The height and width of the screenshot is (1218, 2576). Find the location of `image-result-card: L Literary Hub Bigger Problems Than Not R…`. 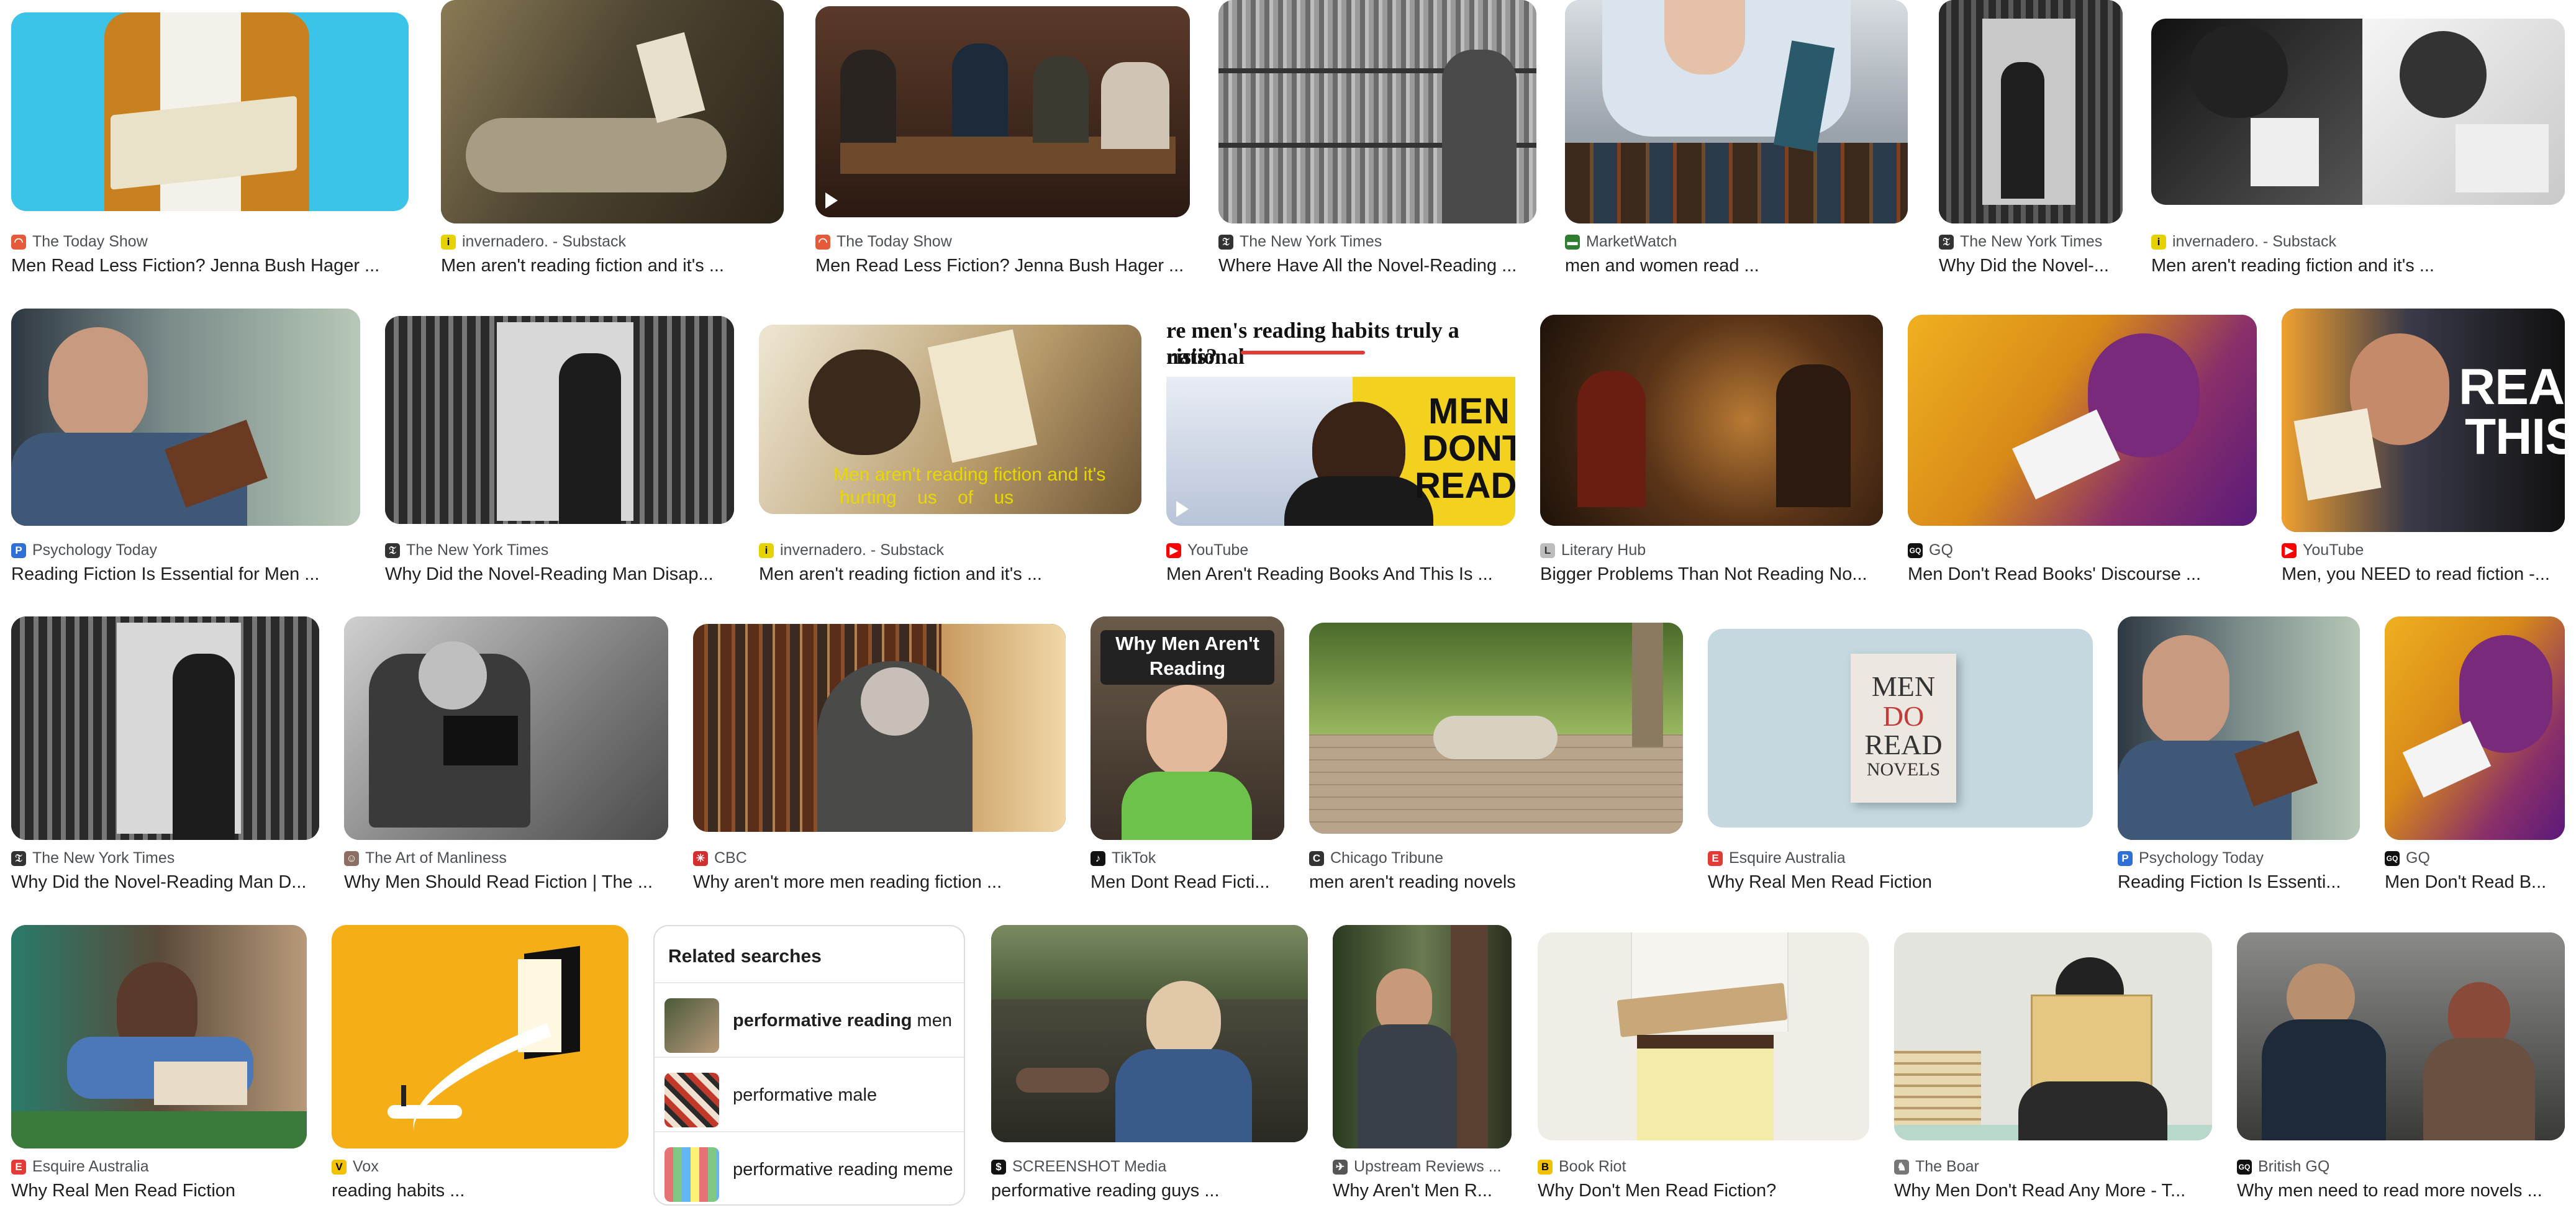

image-result-card: L Literary Hub Bigger Problems Than Not R… is located at coordinates (1711, 451).